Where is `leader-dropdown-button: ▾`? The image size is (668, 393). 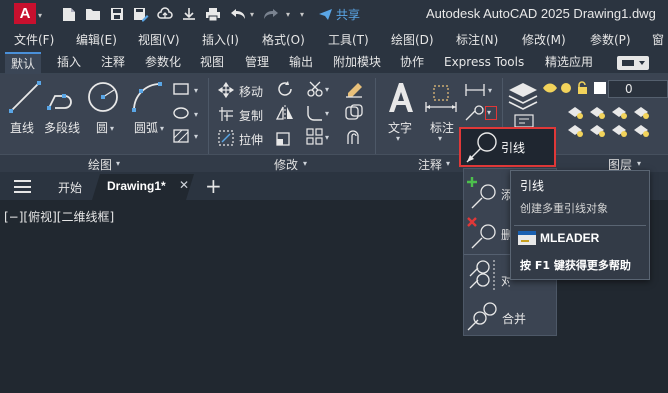 leader-dropdown-button: ▾ is located at coordinates (491, 113).